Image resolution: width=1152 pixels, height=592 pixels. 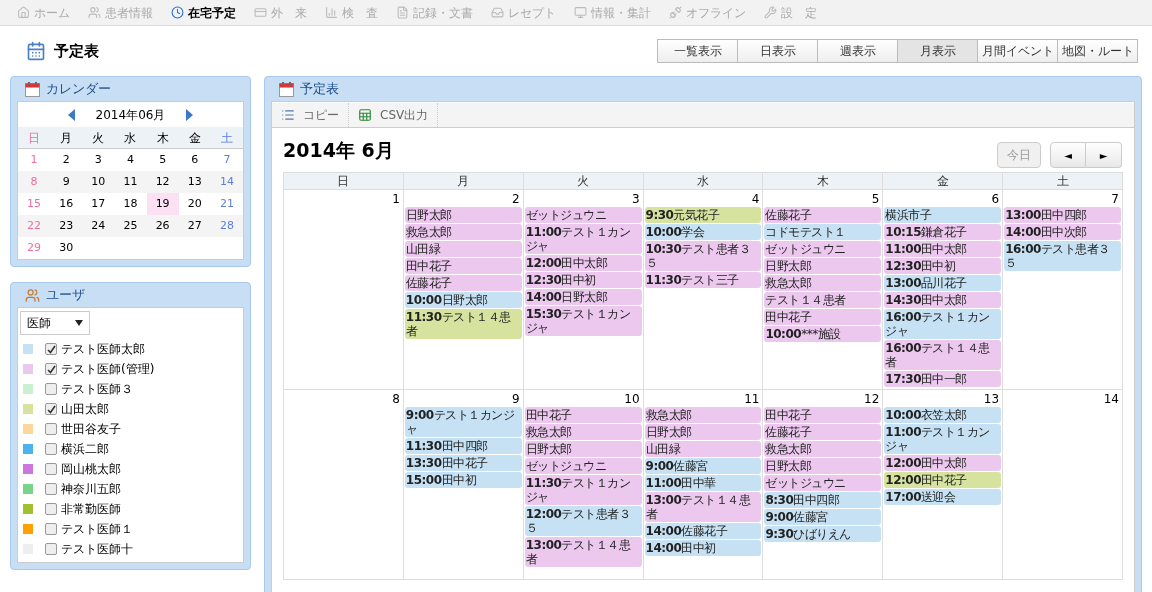 I want to click on calendar-day: 13, so click(x=194, y=182).